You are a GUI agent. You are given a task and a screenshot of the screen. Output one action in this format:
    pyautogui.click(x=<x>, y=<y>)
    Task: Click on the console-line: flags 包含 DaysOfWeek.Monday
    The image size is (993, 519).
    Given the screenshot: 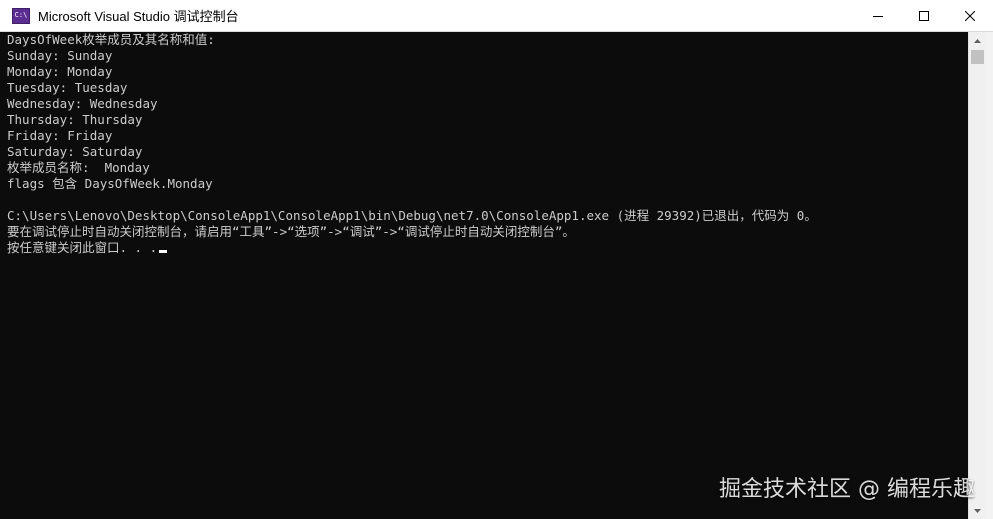 What is the action you would take?
    pyautogui.click(x=110, y=183)
    